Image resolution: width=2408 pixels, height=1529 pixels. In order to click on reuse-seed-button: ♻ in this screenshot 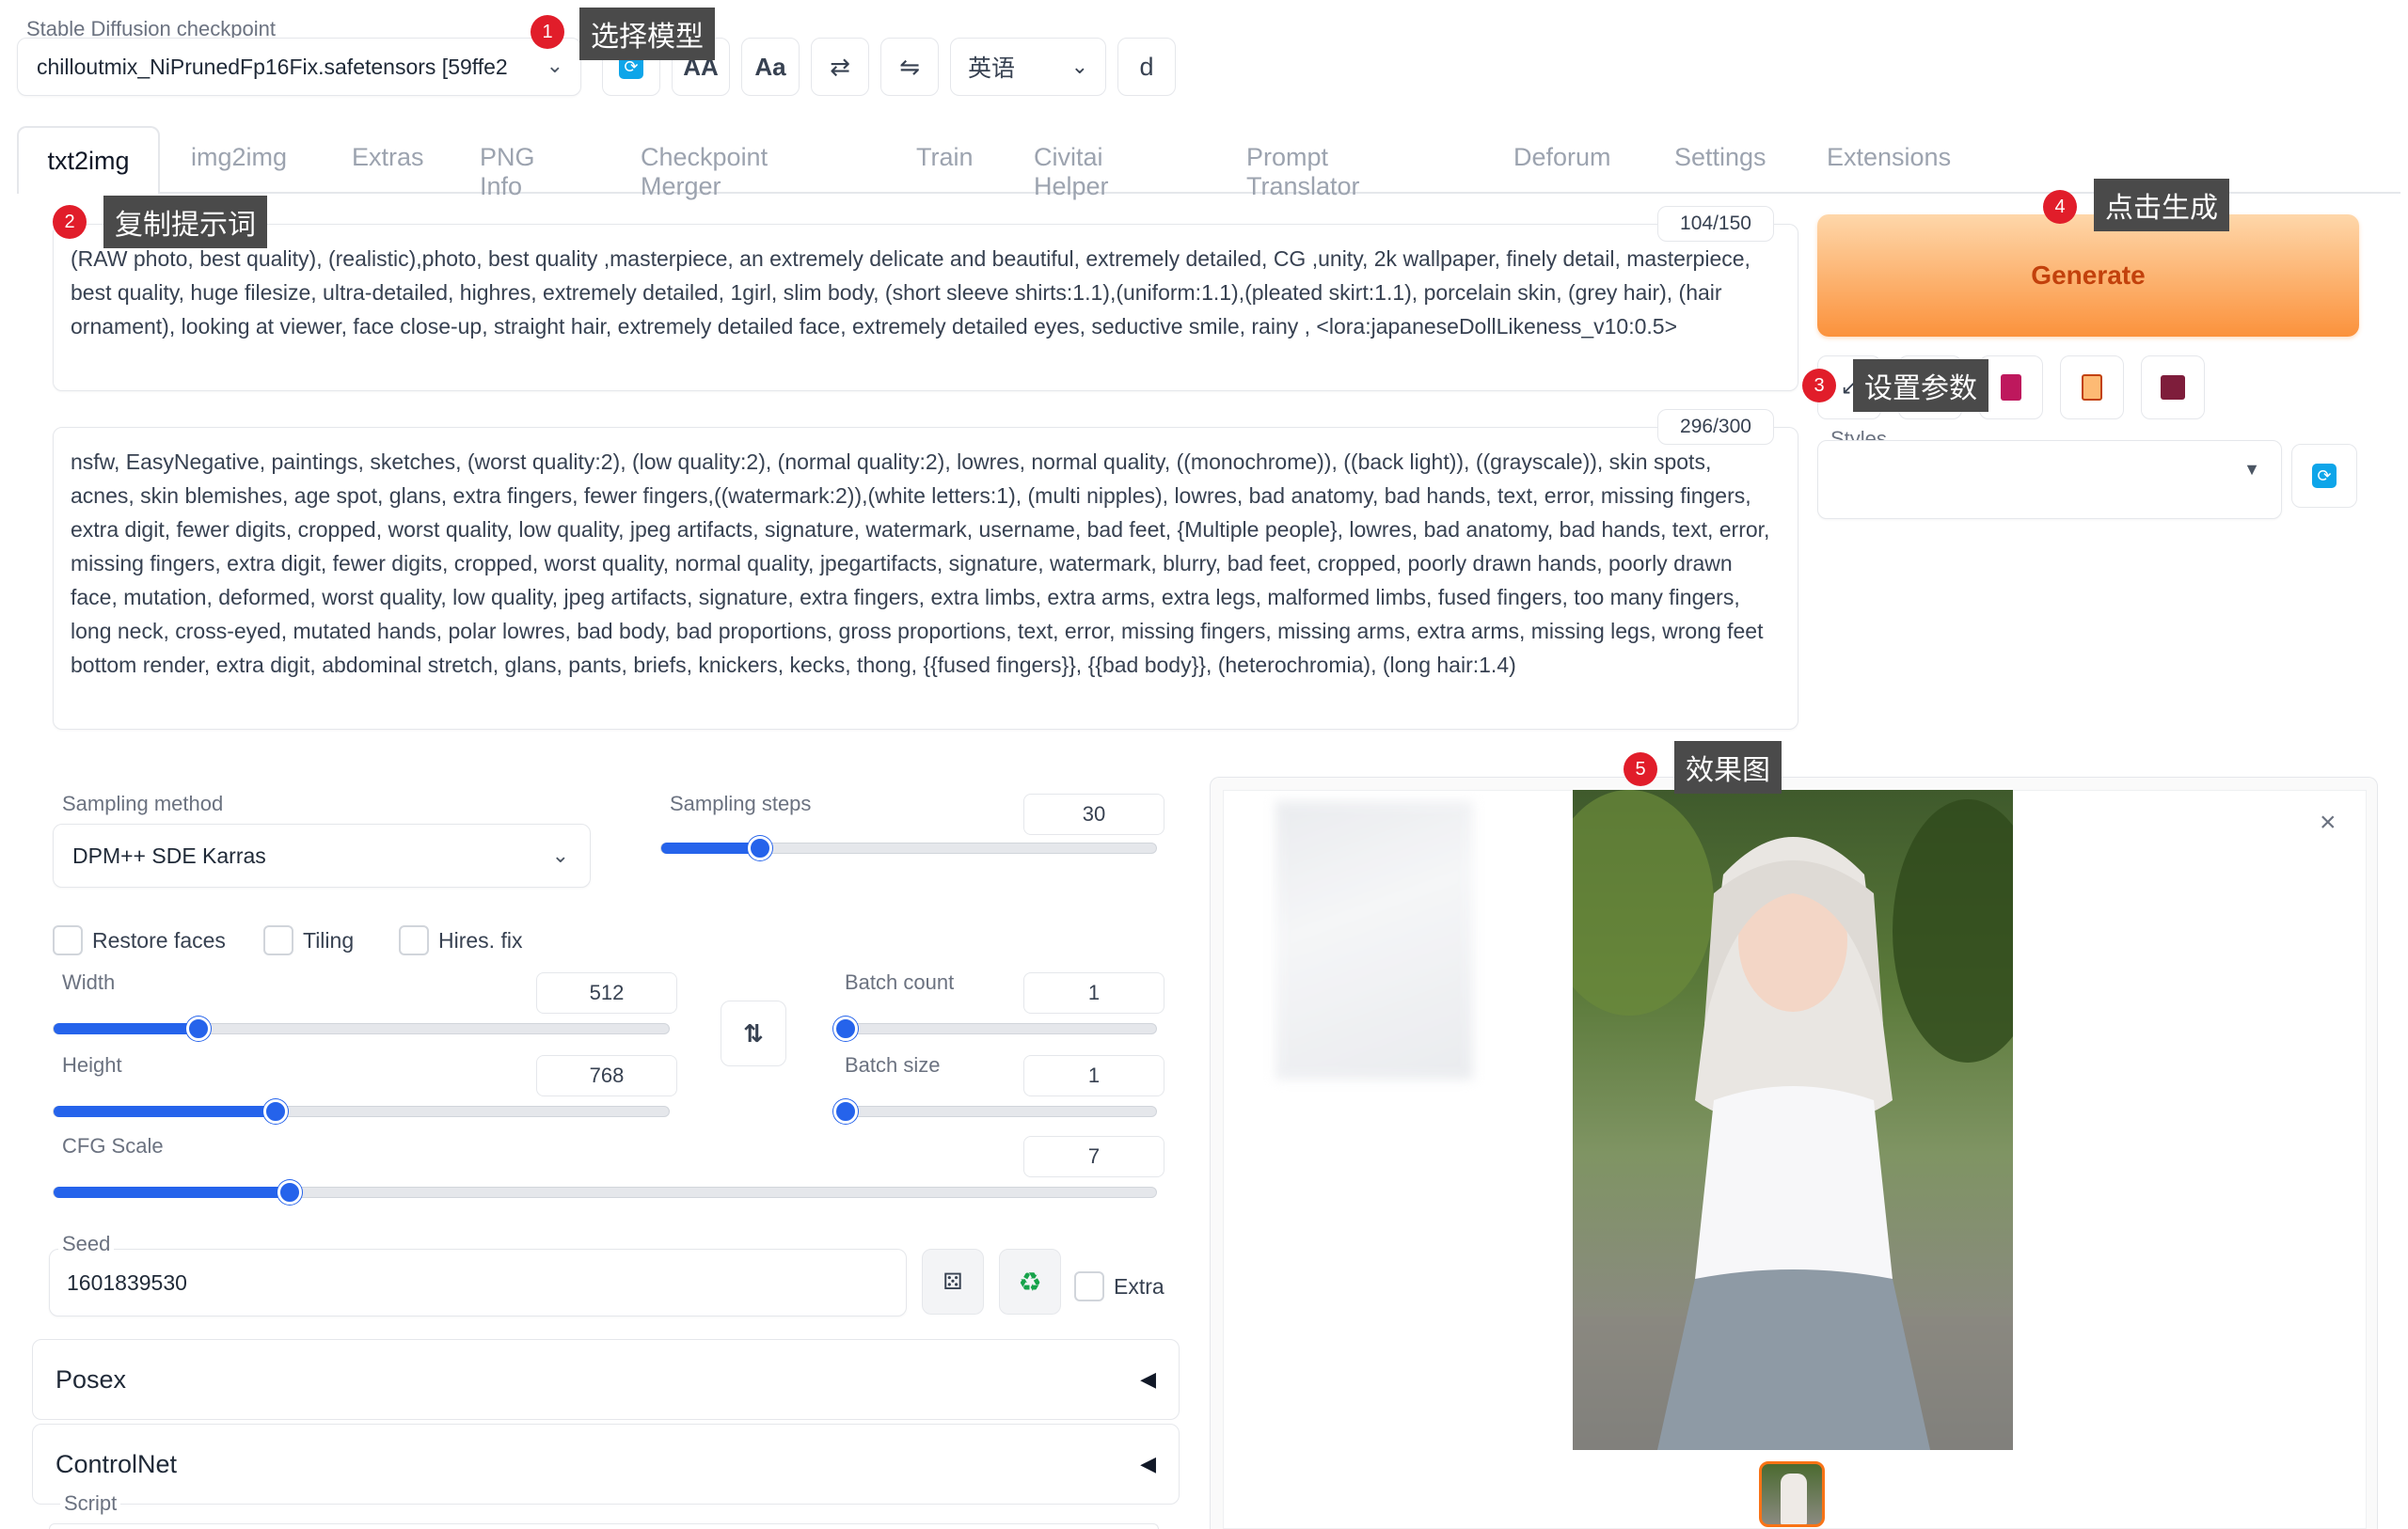, I will do `click(1030, 1282)`.